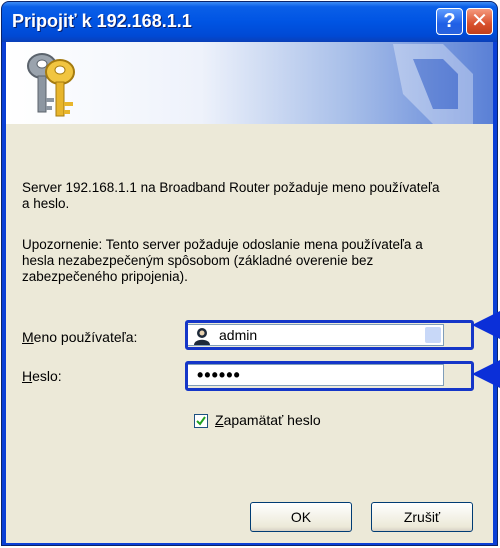 The width and height of the screenshot is (500, 548). I want to click on username-label-text: eno používateľa:, so click(85, 337).